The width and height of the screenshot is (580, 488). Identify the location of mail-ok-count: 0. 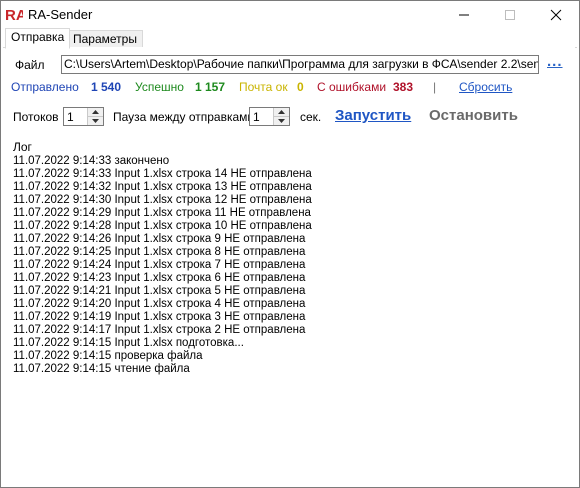
(300, 87).